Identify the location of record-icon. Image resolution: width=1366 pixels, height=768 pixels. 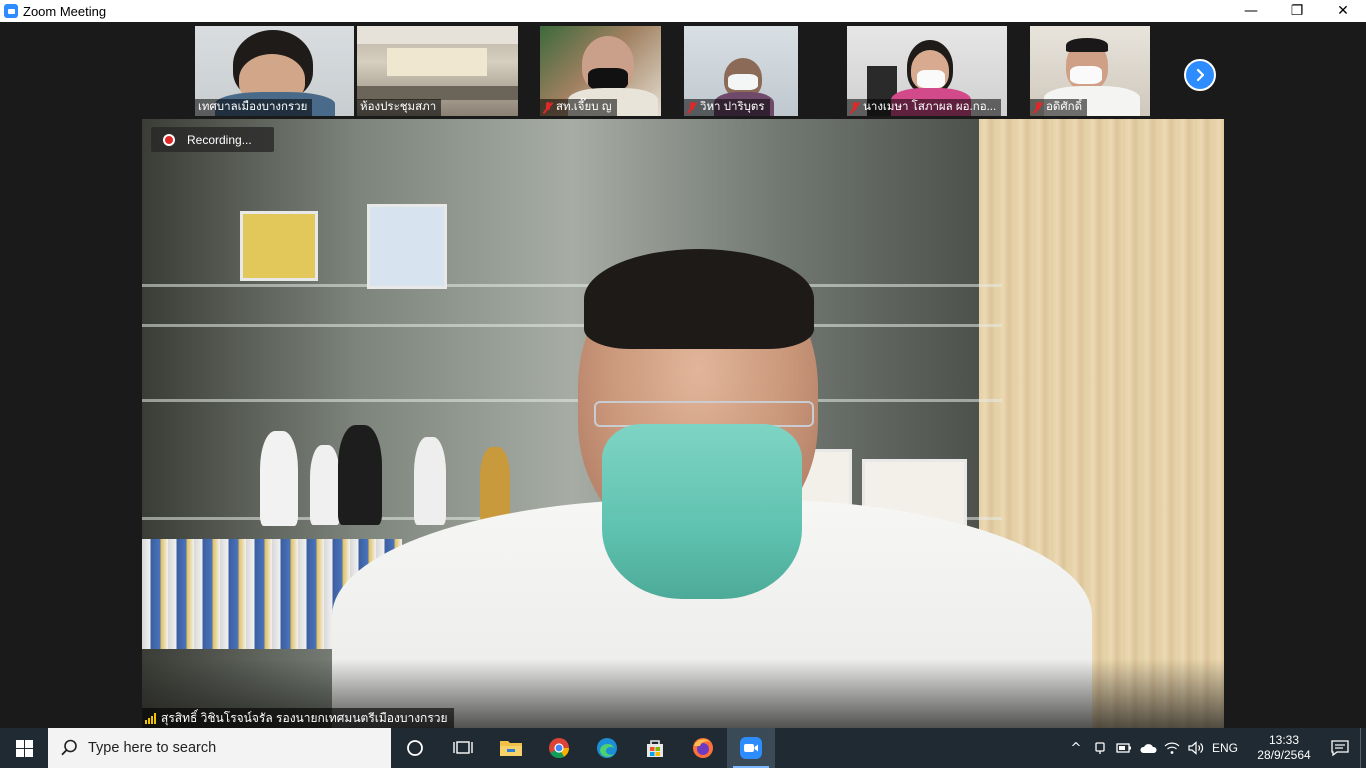
(169, 139).